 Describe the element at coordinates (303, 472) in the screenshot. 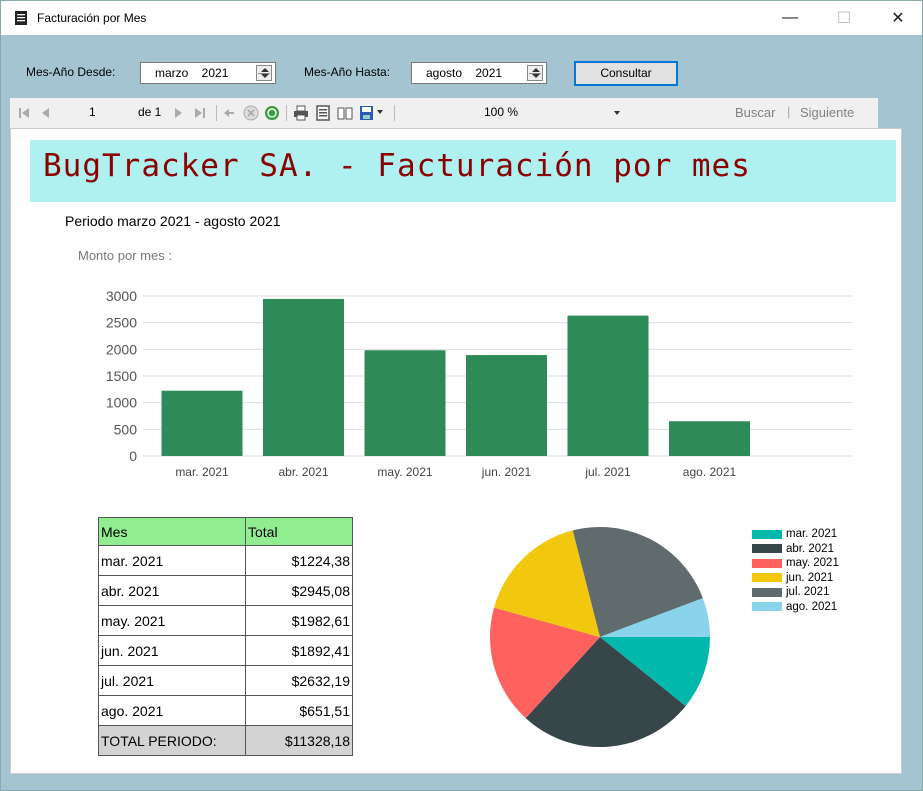

I see `x-tick-label: abr. 2021` at that location.